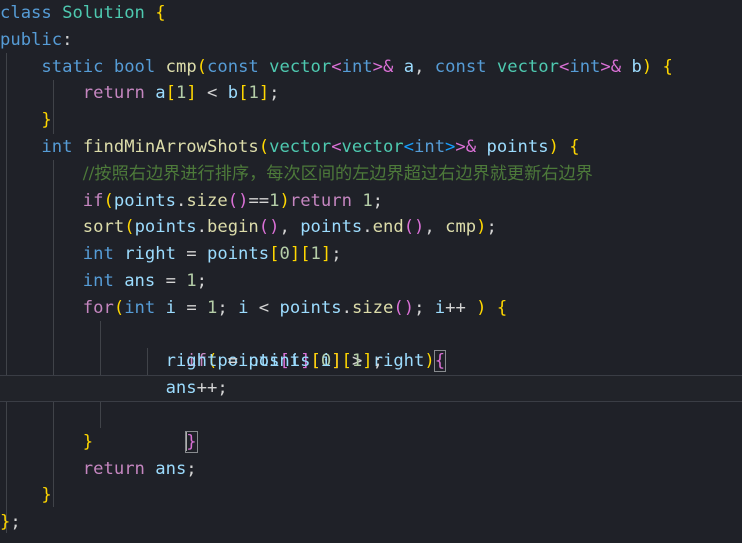 This screenshot has height=543, width=742. Describe the element at coordinates (371, 427) in the screenshot. I see `code-line-16: }` at that location.